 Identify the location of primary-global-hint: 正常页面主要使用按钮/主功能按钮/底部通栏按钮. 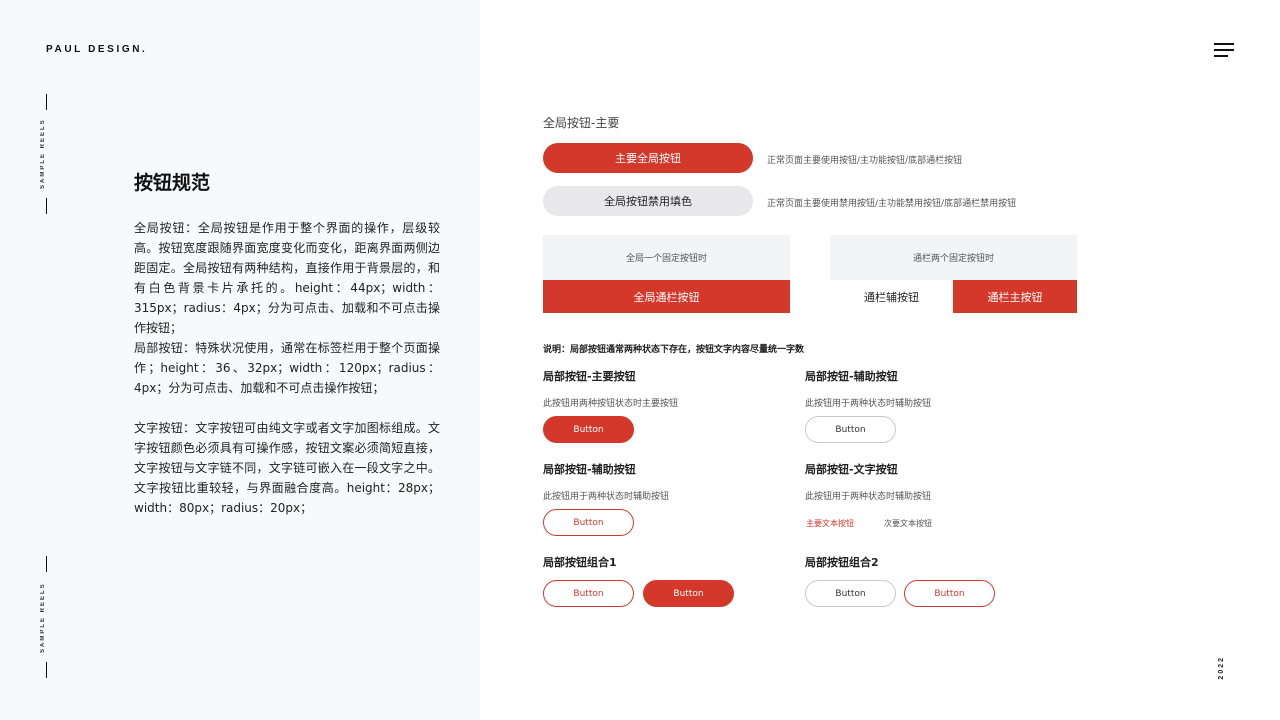
(865, 161).